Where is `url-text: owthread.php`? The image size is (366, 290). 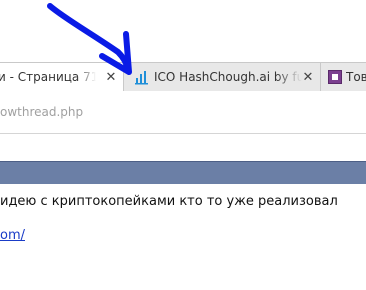
url-text: owthread.php is located at coordinates (41, 112).